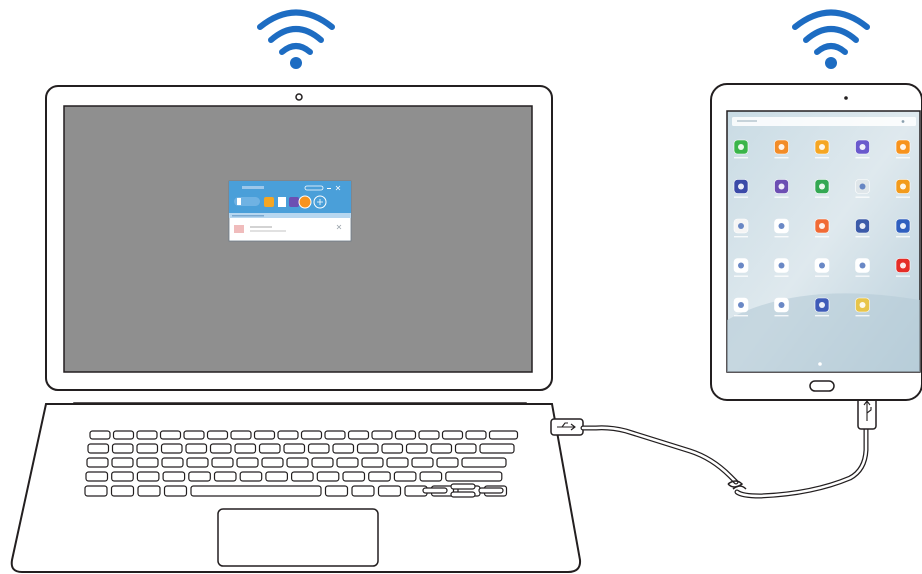  I want to click on usb-cable, so click(724, 462).